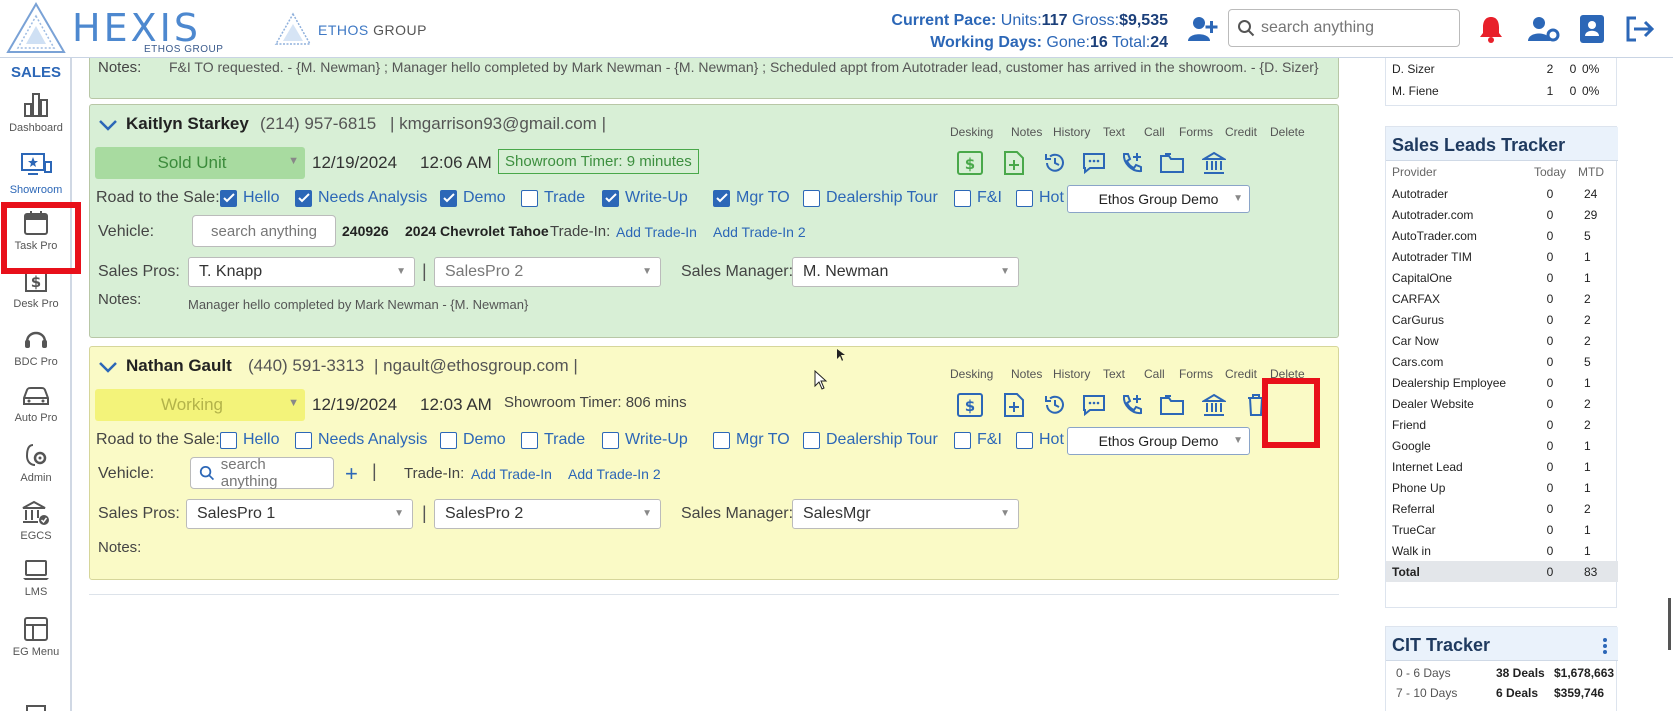 The width and height of the screenshot is (1673, 711). What do you see at coordinates (299, 514) in the screenshot?
I see `sales-pro-1-select: SalesPro 1 ▼` at bounding box center [299, 514].